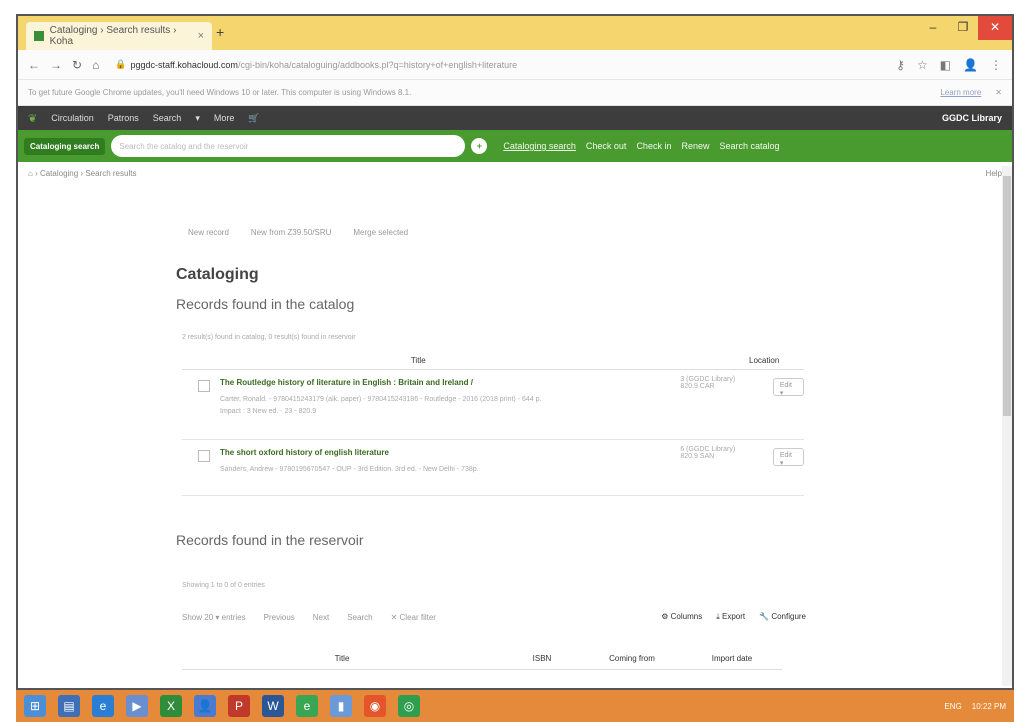 Image resolution: width=1024 pixels, height=722 pixels. Describe the element at coordinates (137, 706) in the screenshot. I see `media-icon: ▶` at that location.